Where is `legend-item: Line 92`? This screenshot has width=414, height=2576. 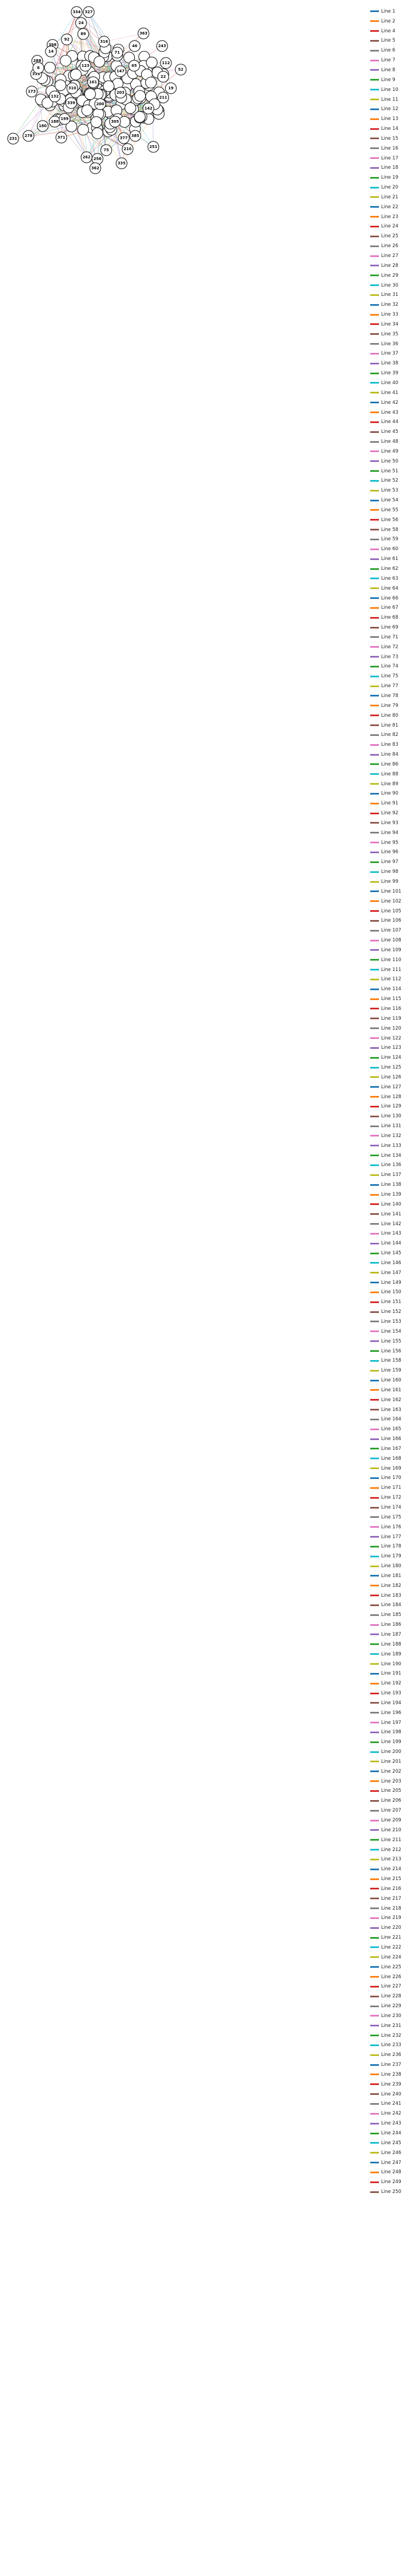 legend-item: Line 92 is located at coordinates (392, 813).